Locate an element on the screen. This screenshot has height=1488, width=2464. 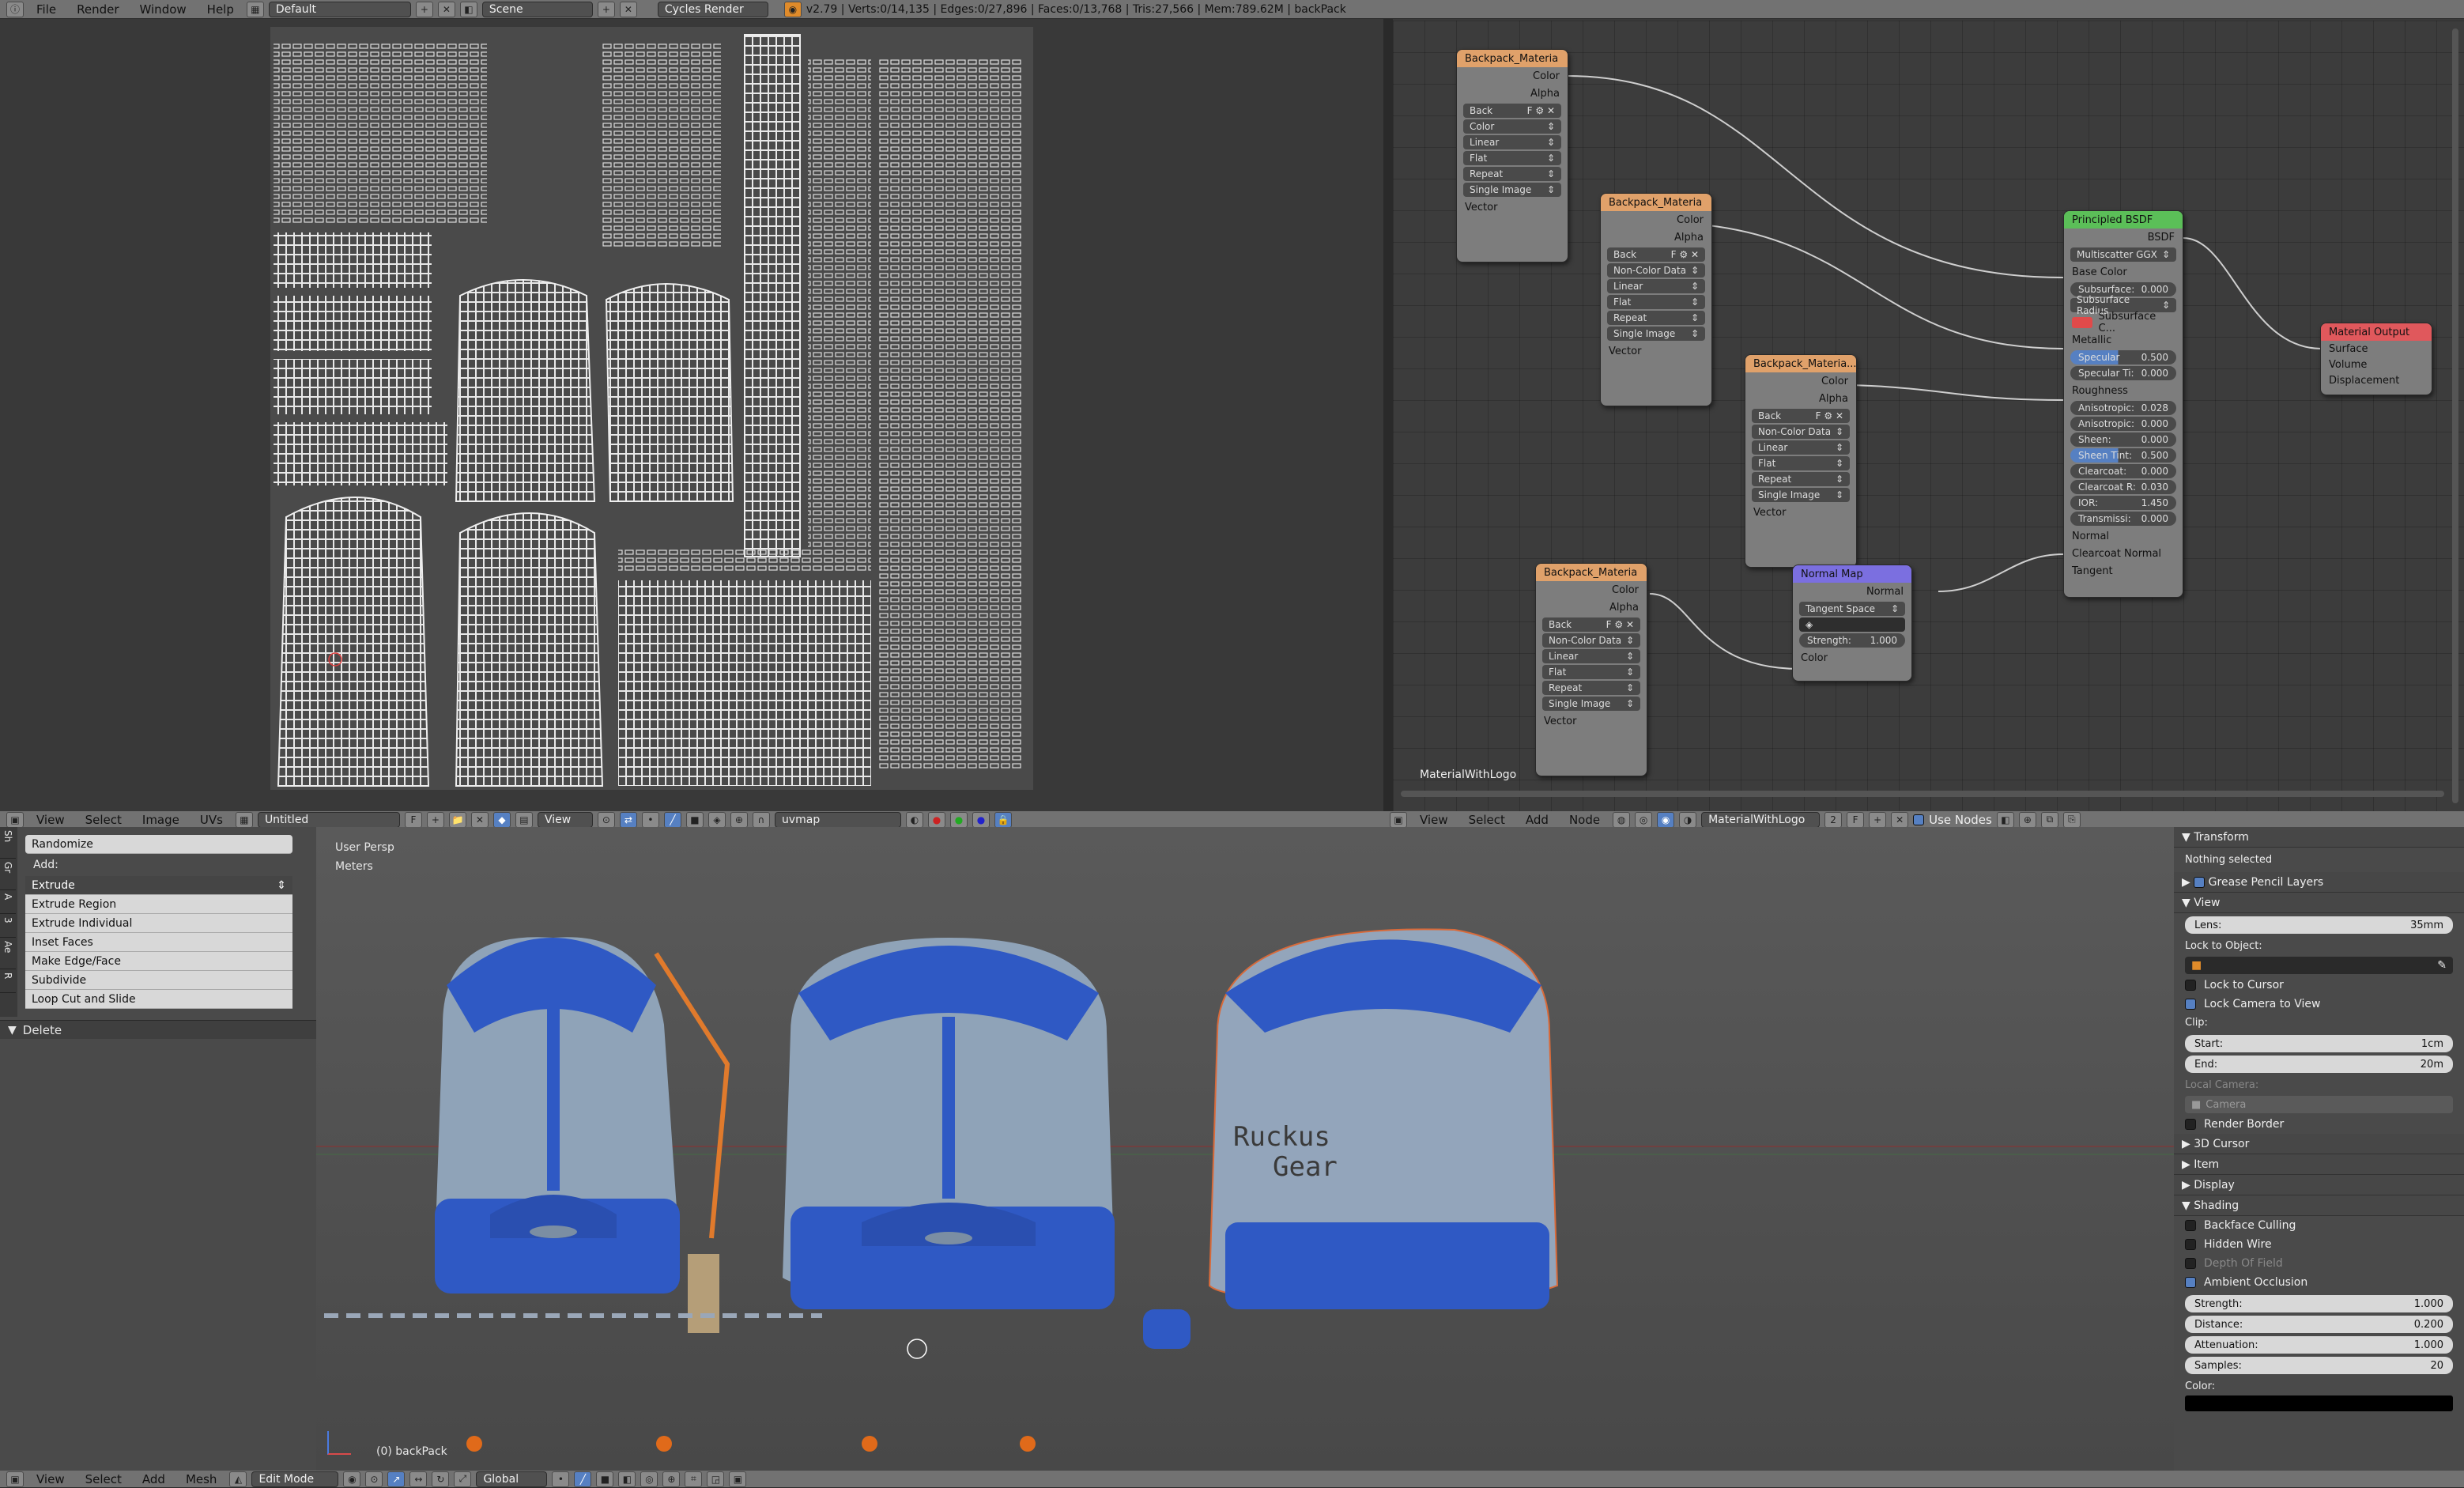
scale-icon: ⤢ is located at coordinates (463, 1479).